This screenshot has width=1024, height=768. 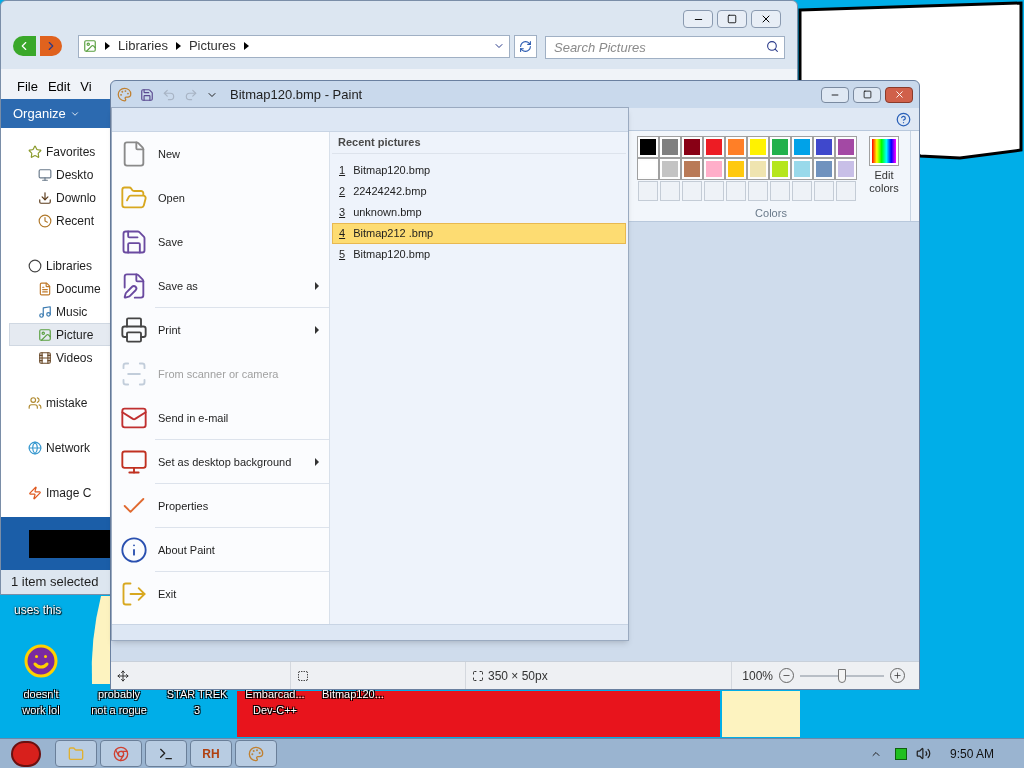 What do you see at coordinates (55, 582) in the screenshot?
I see `status-text: 1 item selected` at bounding box center [55, 582].